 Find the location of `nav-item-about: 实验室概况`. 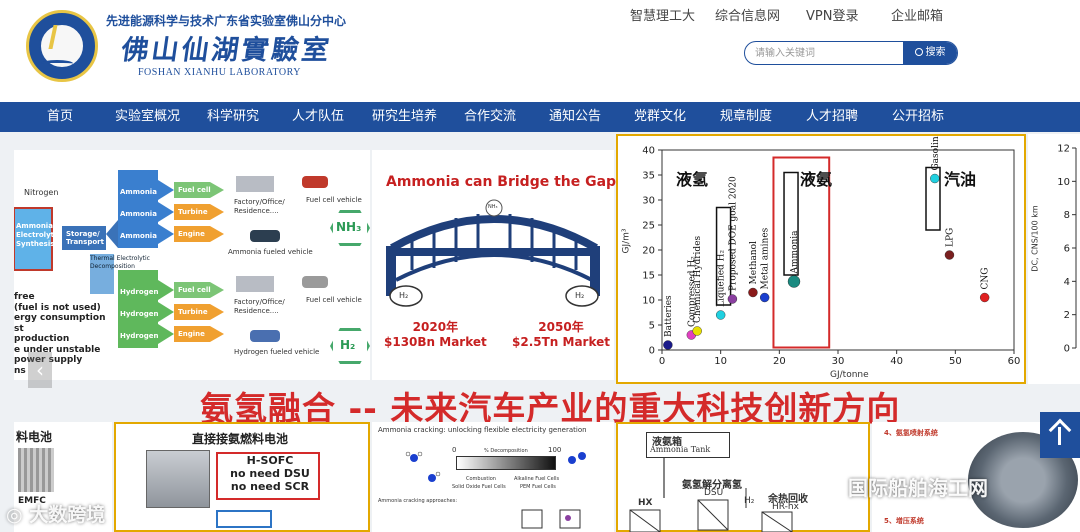

nav-item-about: 实验室概况 is located at coordinates (147, 117).